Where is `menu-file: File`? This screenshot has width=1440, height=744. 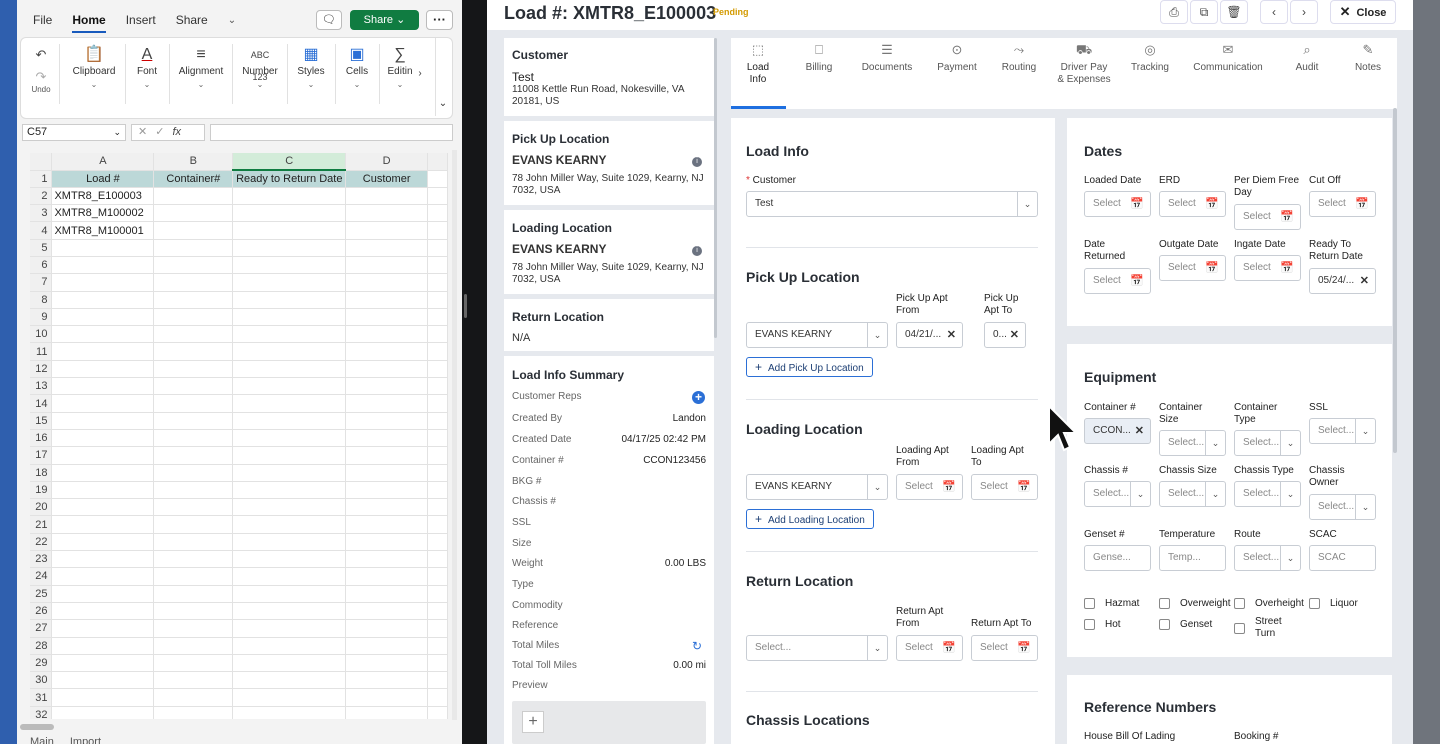
menu-file: File is located at coordinates (42, 20).